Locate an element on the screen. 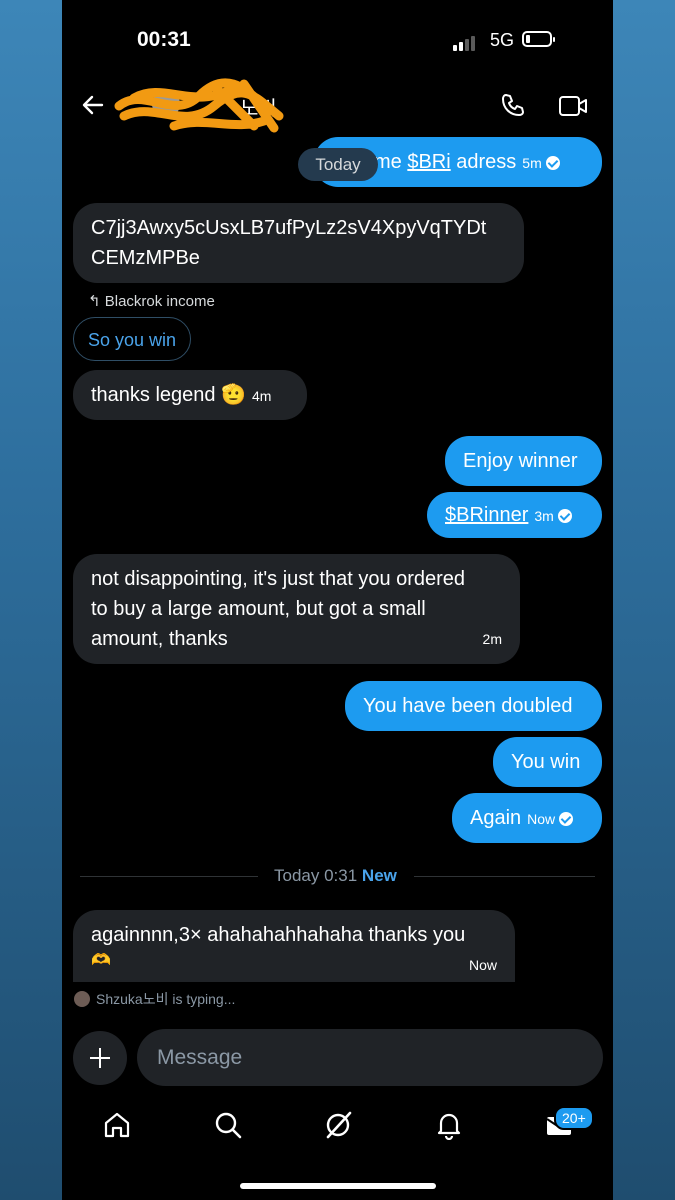 Image resolution: width=675 pixels, height=1200 pixels. home-icon is located at coordinates (117, 1125).